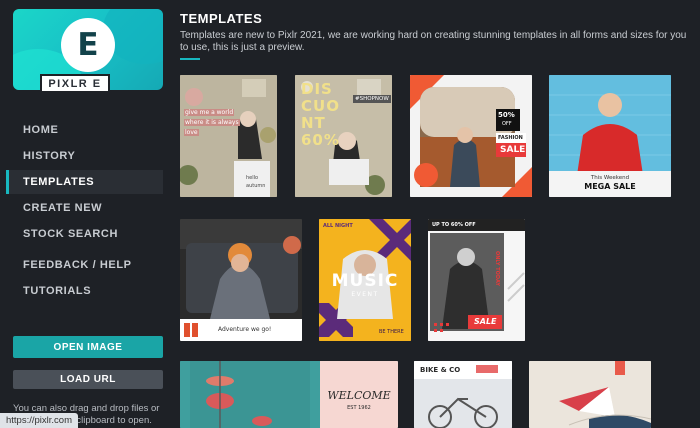  What do you see at coordinates (221, 18) in the screenshot?
I see `page-title: TEMPLATES` at bounding box center [221, 18].